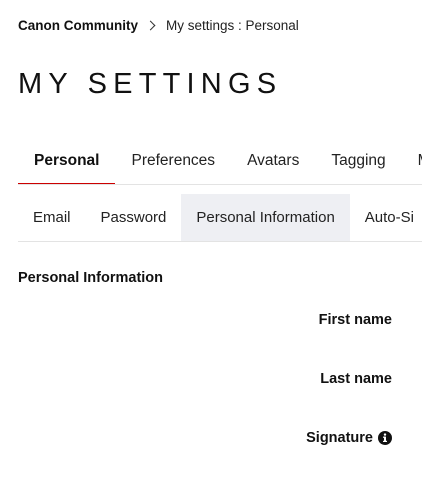 The image size is (422, 484). What do you see at coordinates (91, 278) in the screenshot?
I see `section-heading: Personal Information` at bounding box center [91, 278].